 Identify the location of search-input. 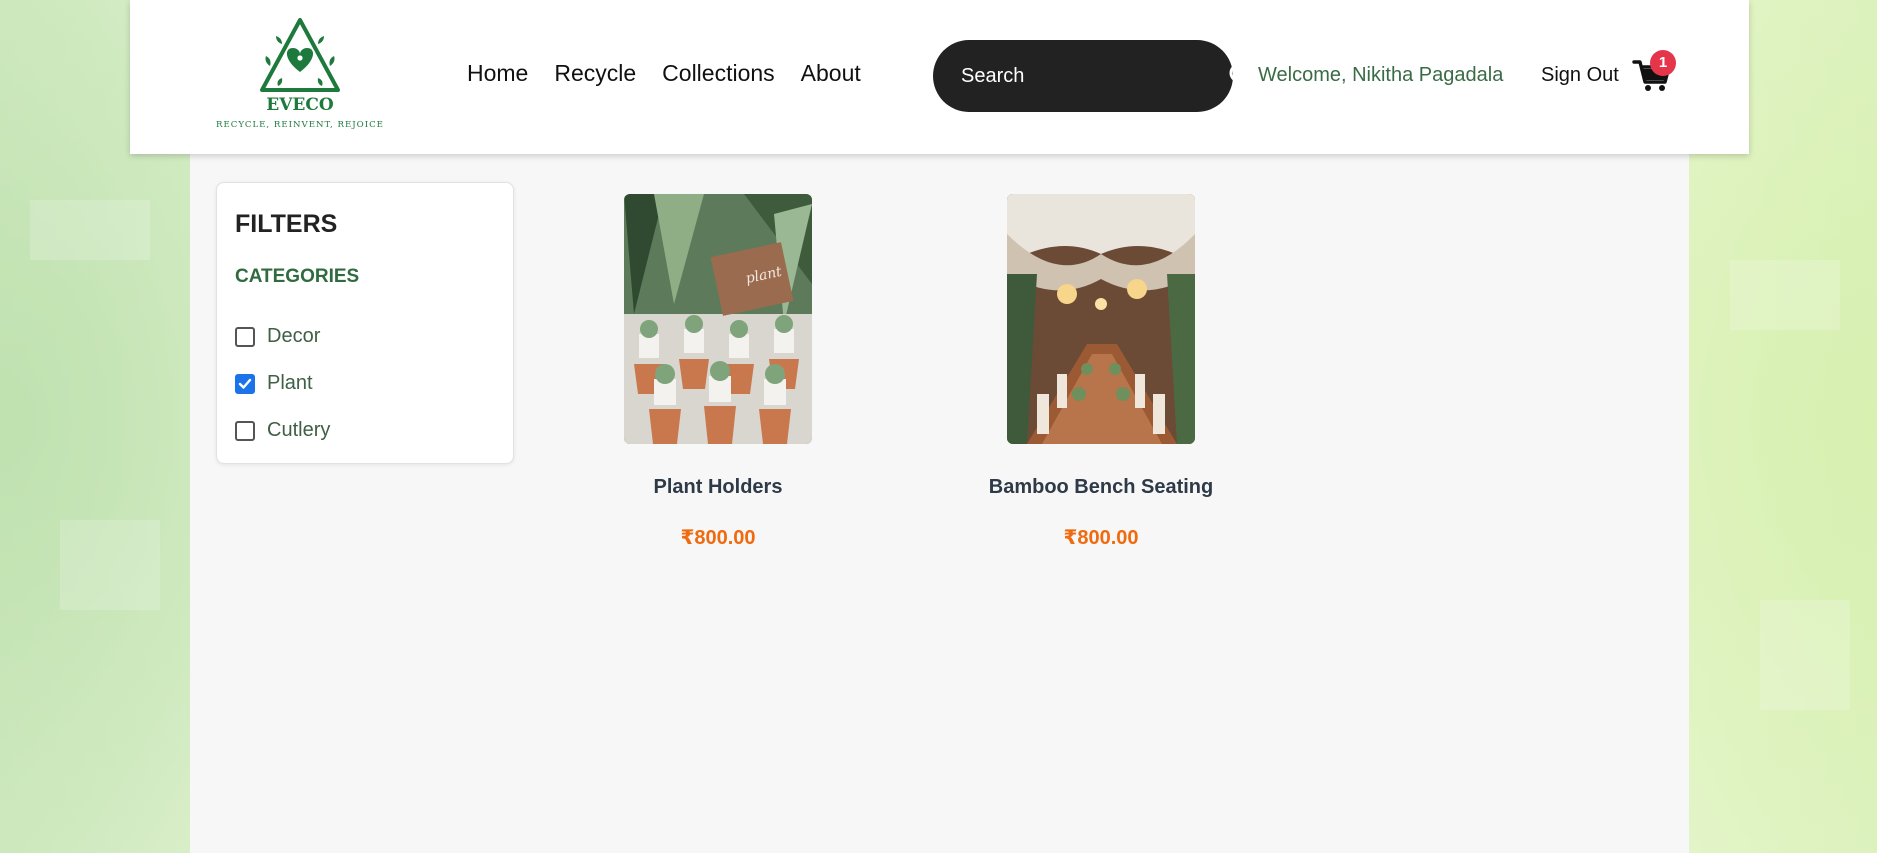
(1093, 76).